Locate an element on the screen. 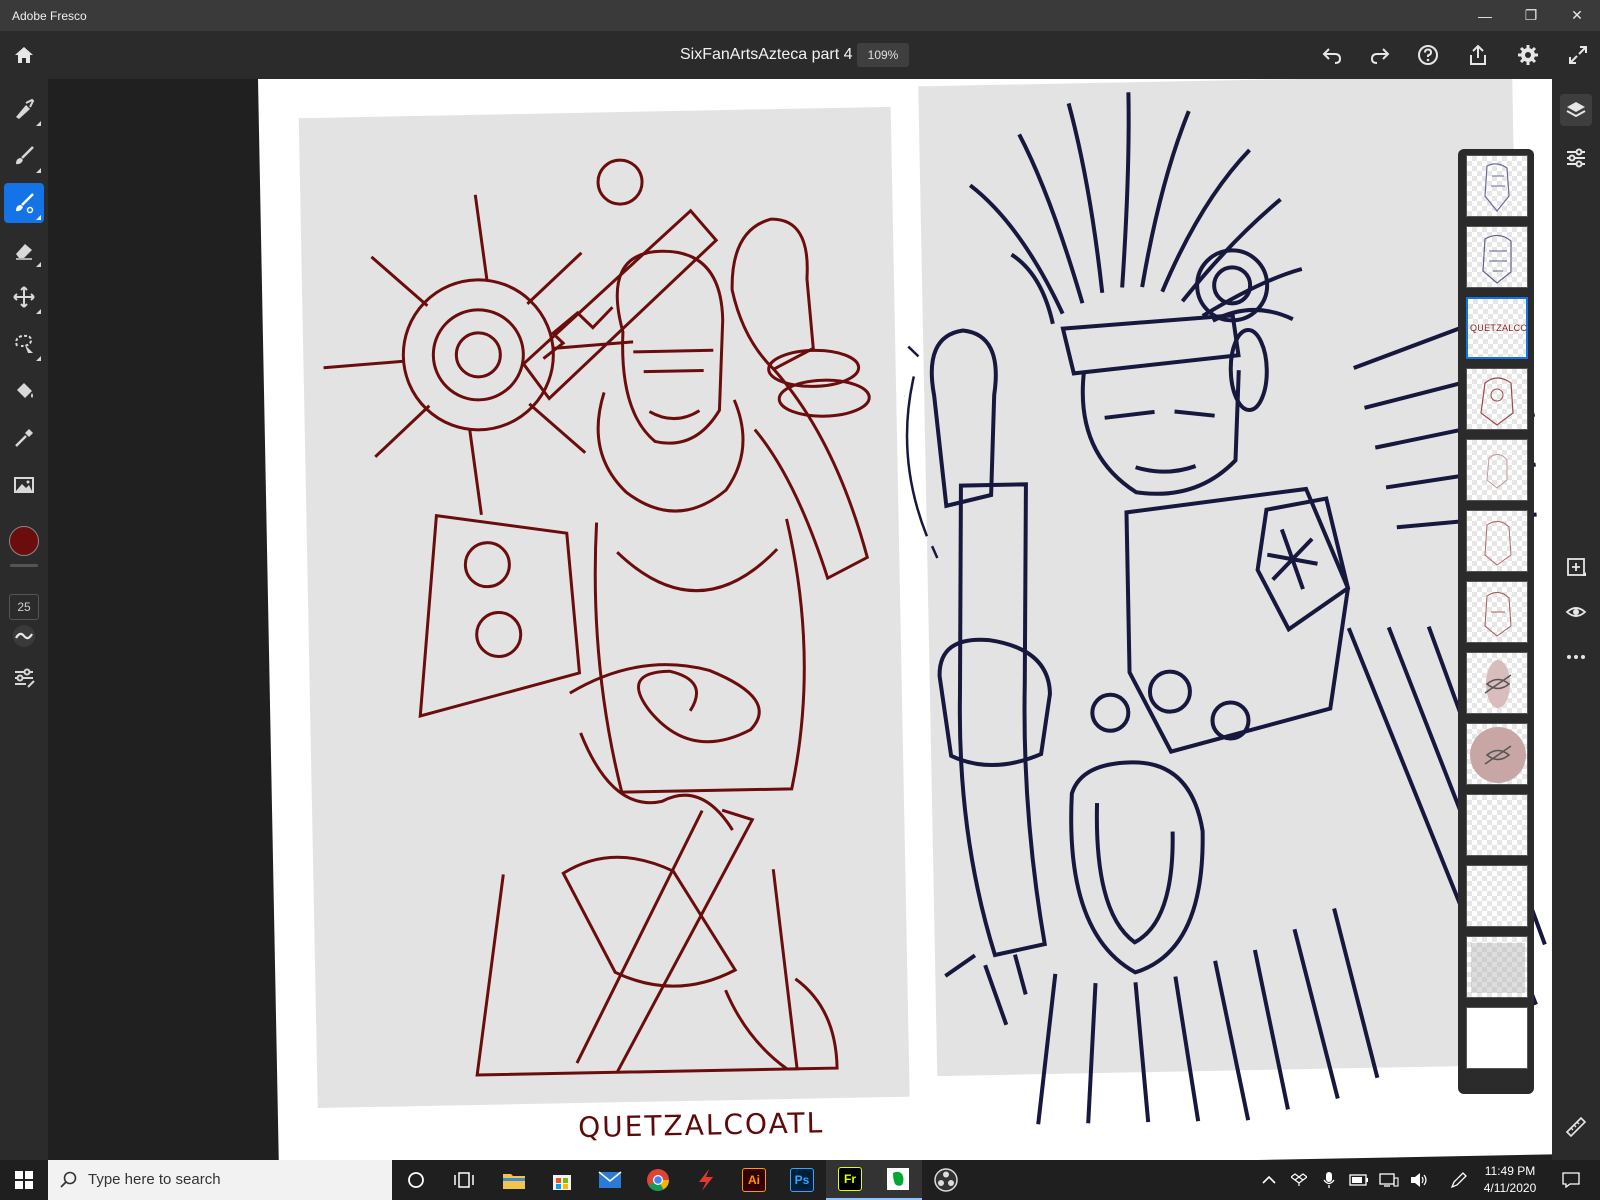  undo-button is located at coordinates (1332, 55).